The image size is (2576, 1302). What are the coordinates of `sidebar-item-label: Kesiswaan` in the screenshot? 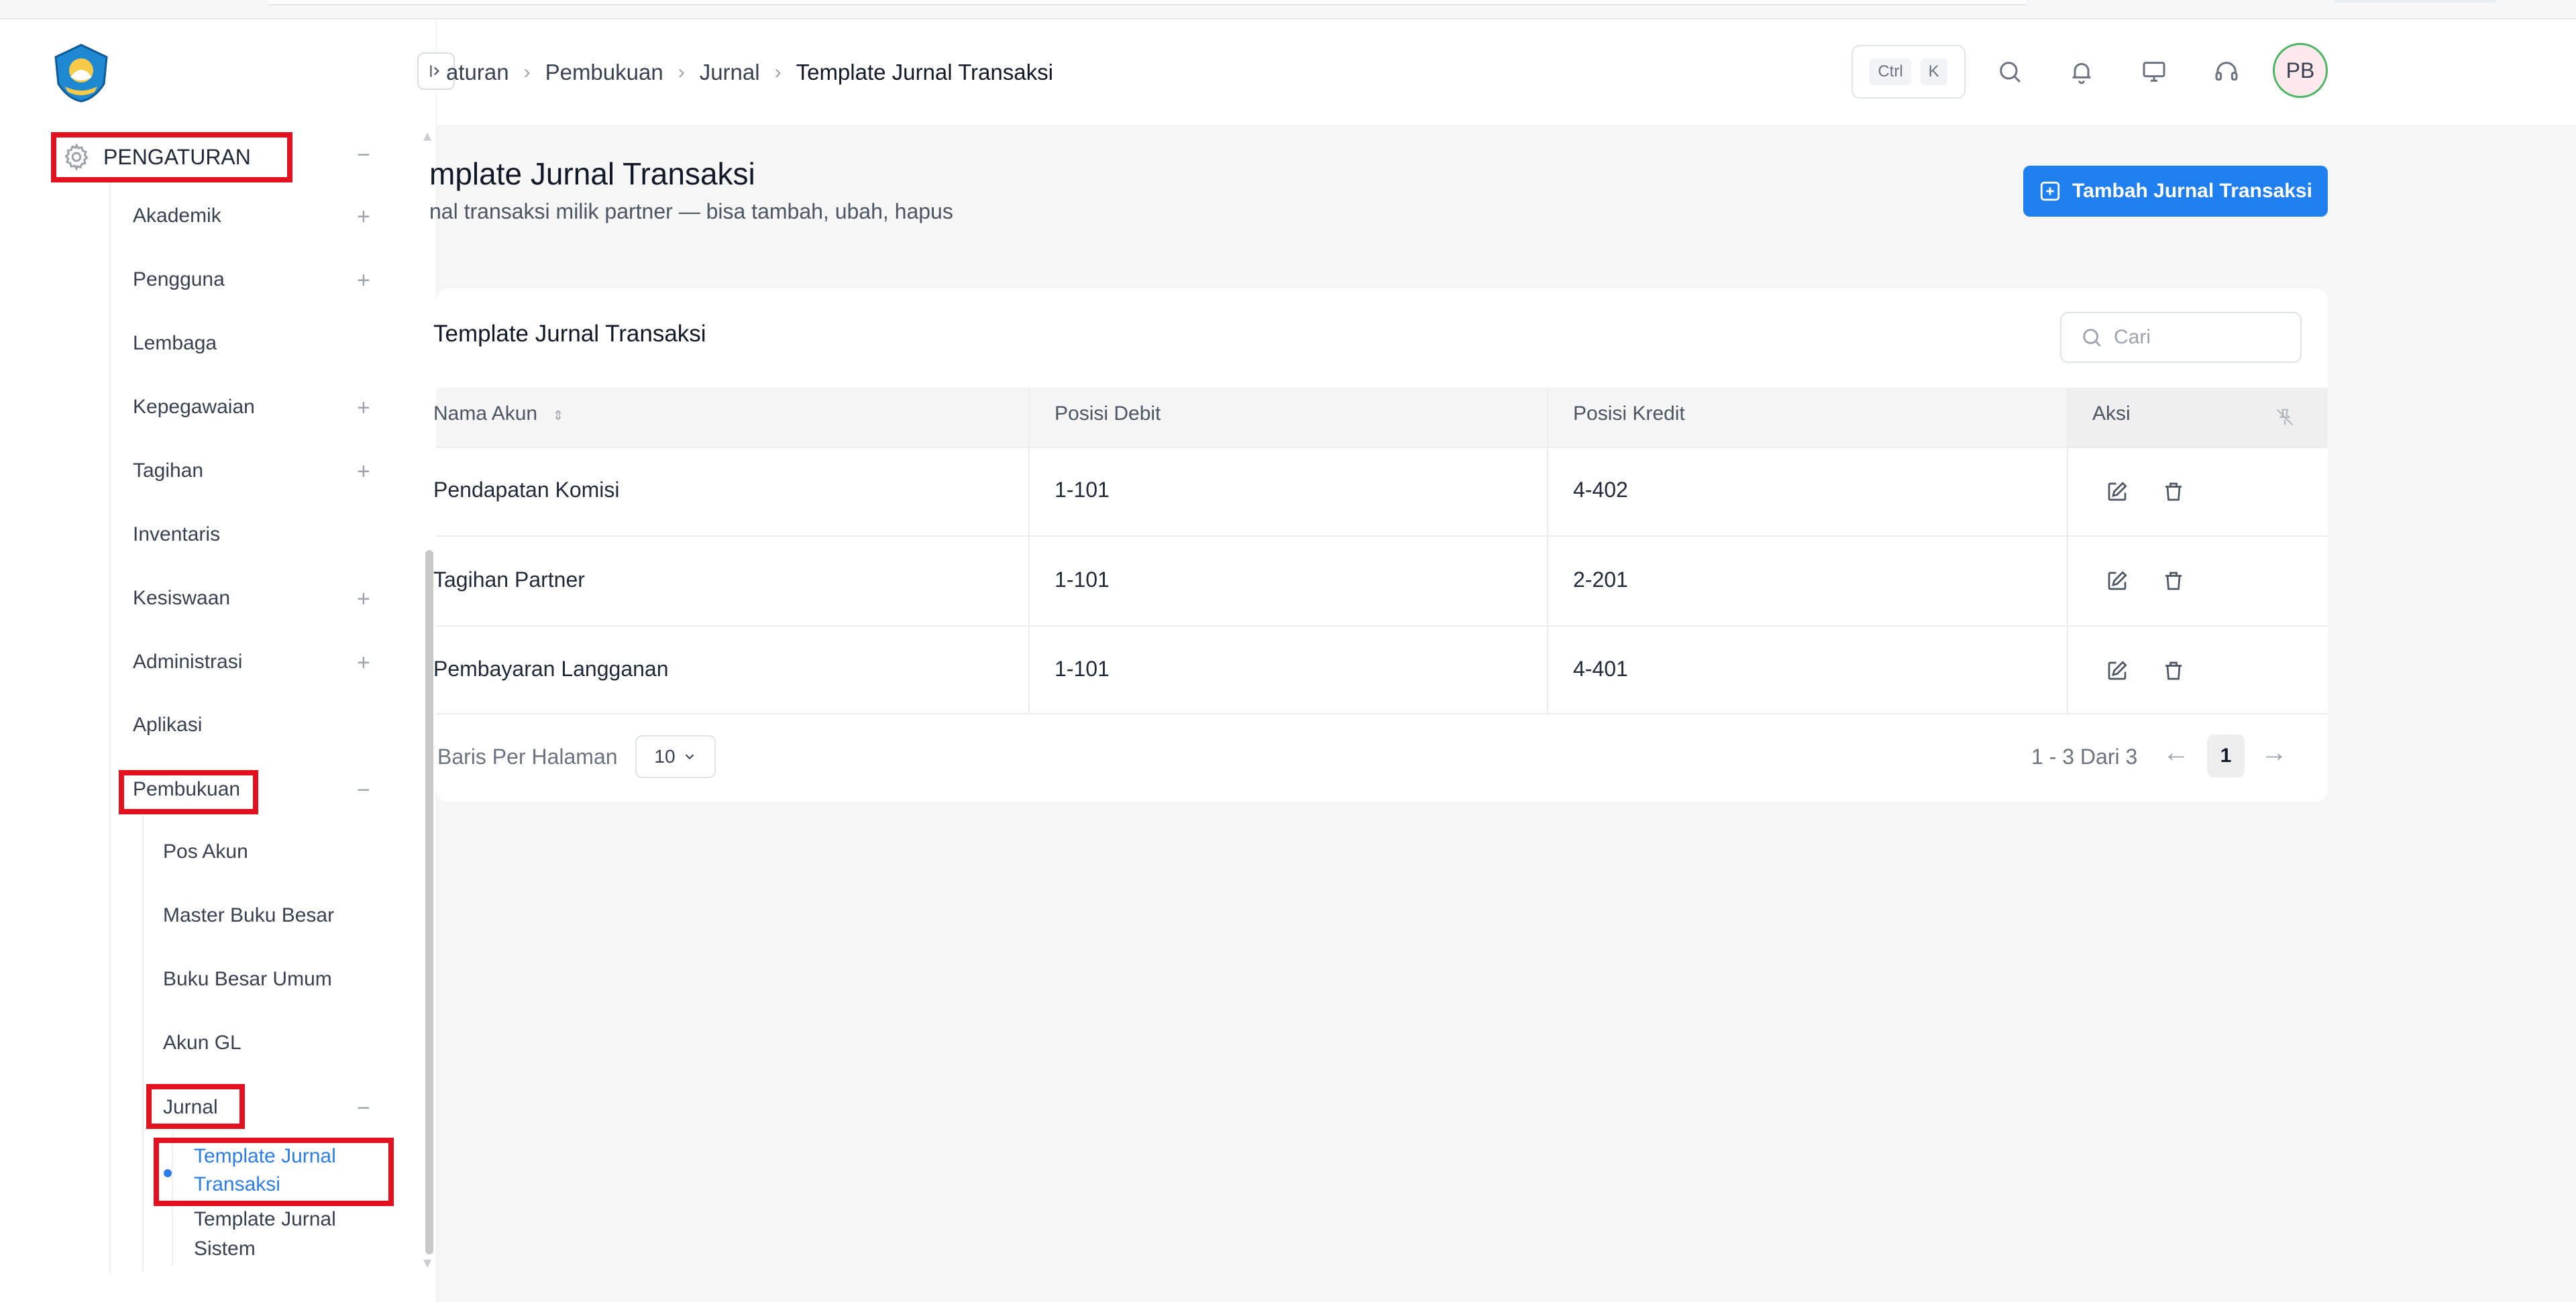 It's located at (182, 598).